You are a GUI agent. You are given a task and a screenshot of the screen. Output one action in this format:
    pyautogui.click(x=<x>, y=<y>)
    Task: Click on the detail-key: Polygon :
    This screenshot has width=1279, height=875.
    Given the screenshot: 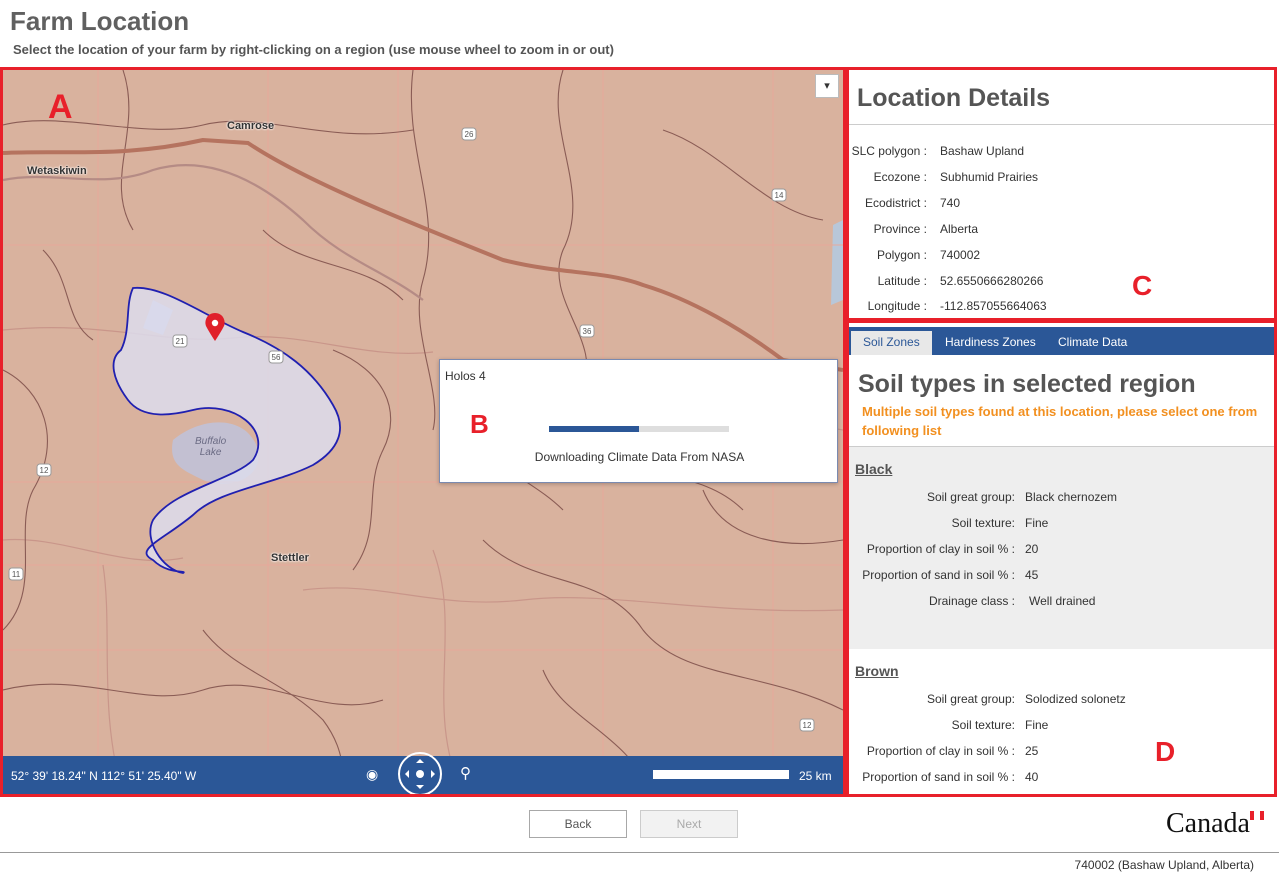 What is the action you would take?
    pyautogui.click(x=901, y=255)
    